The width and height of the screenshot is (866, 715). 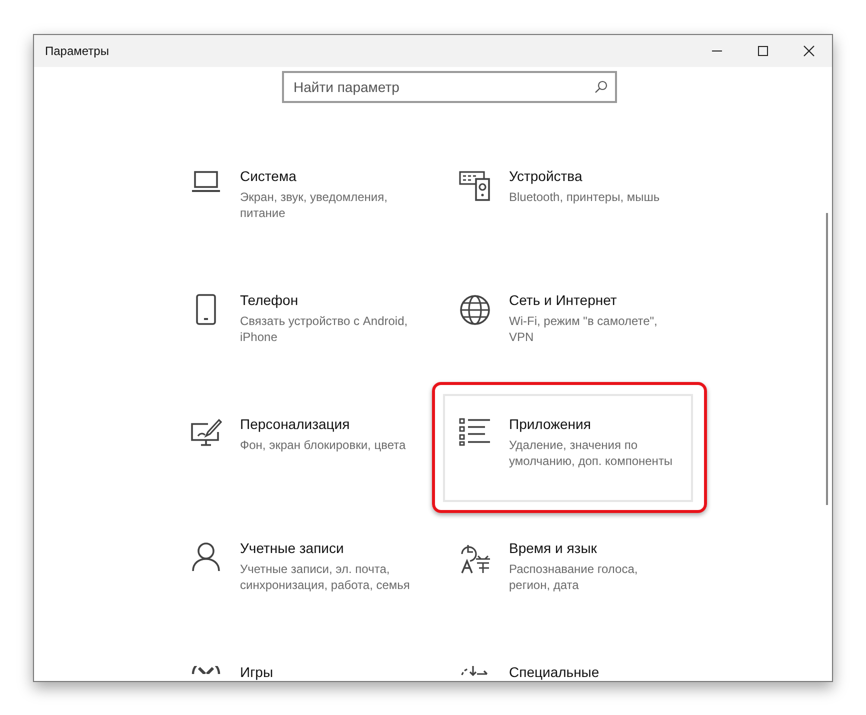 I want to click on tile-title: Время и язык, so click(x=553, y=548).